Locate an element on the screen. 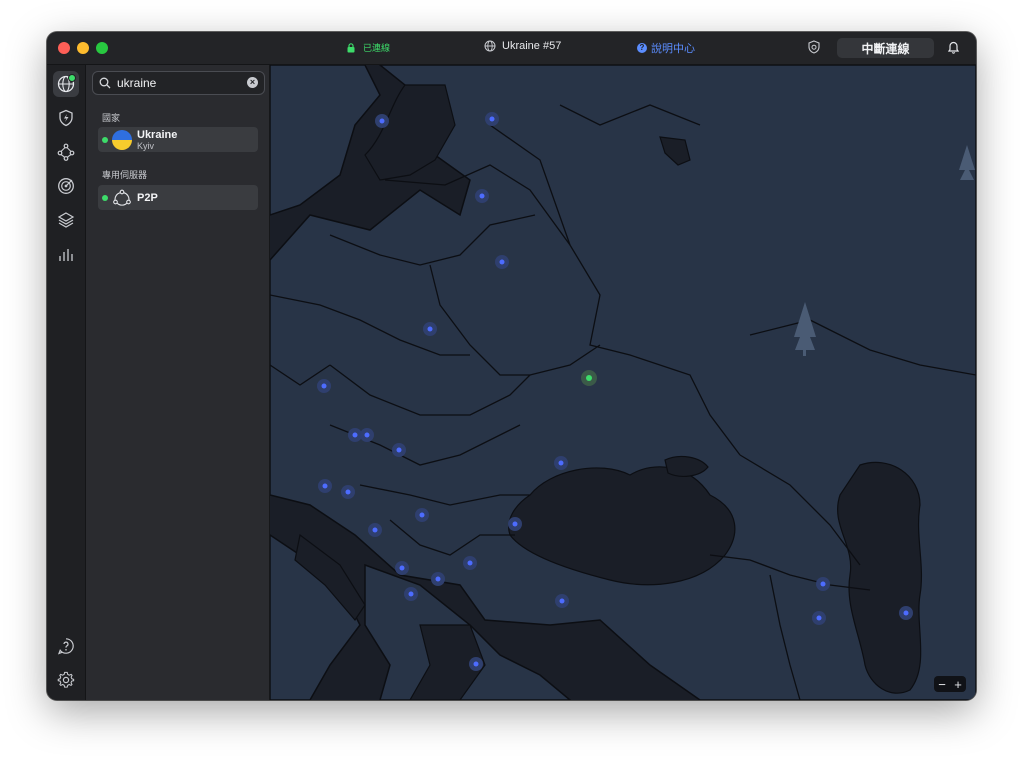 The height and width of the screenshot is (764, 1024). specialty-section-header: 專用伺服器 is located at coordinates (125, 175).